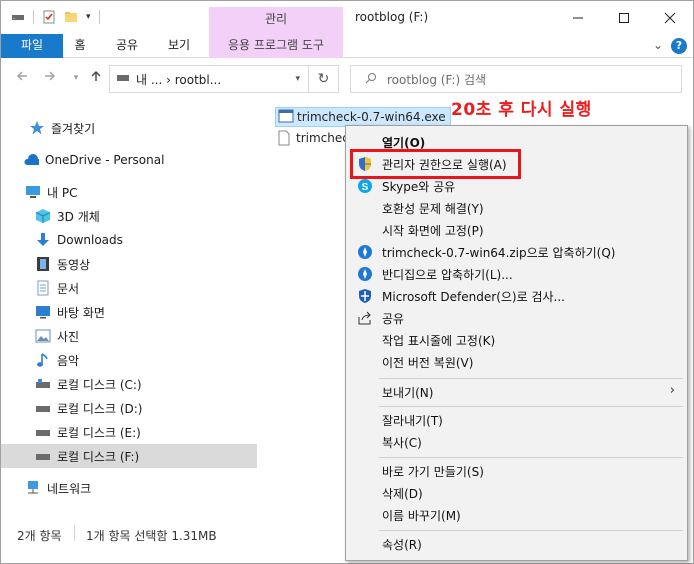 The image size is (694, 564). Describe the element at coordinates (393, 319) in the screenshot. I see `menu-label: 공유` at that location.